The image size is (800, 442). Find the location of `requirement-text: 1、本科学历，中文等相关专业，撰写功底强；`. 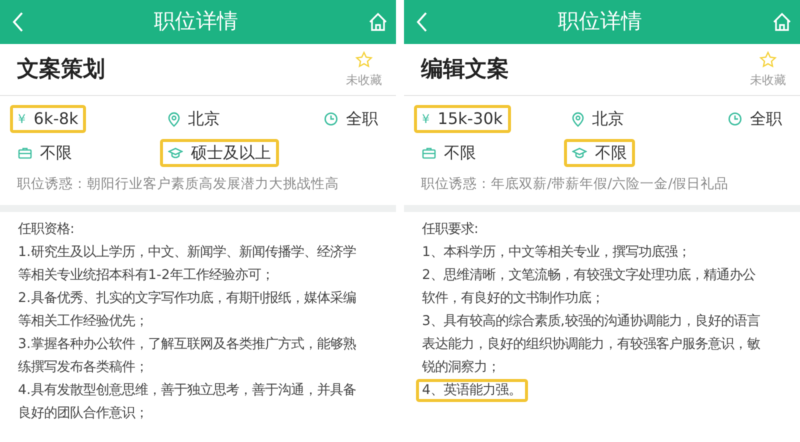

requirement-text: 1、本科学历，中文等相关专业，撰写功底强； is located at coordinates (556, 253).